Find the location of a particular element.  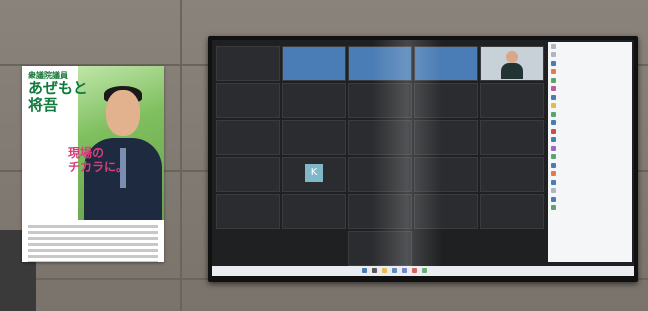

poster-slogan-line2: チカラに。 is located at coordinates (98, 167).